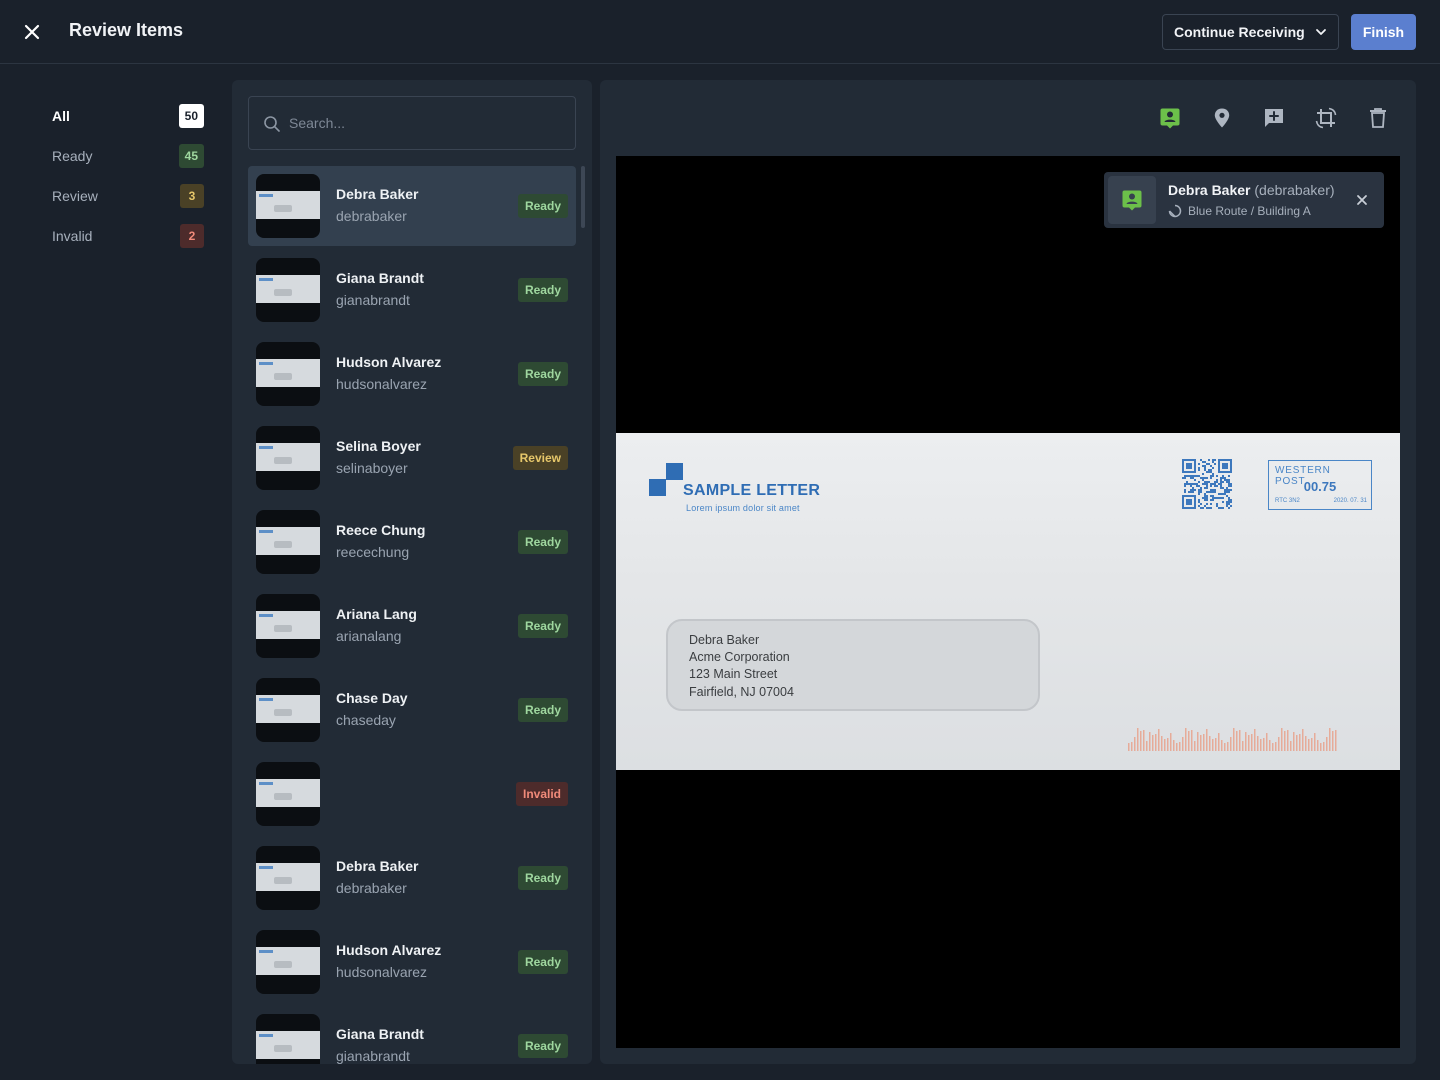 This screenshot has width=1440, height=1080. Describe the element at coordinates (1321, 32) in the screenshot. I see `chevron-down-icon` at that location.